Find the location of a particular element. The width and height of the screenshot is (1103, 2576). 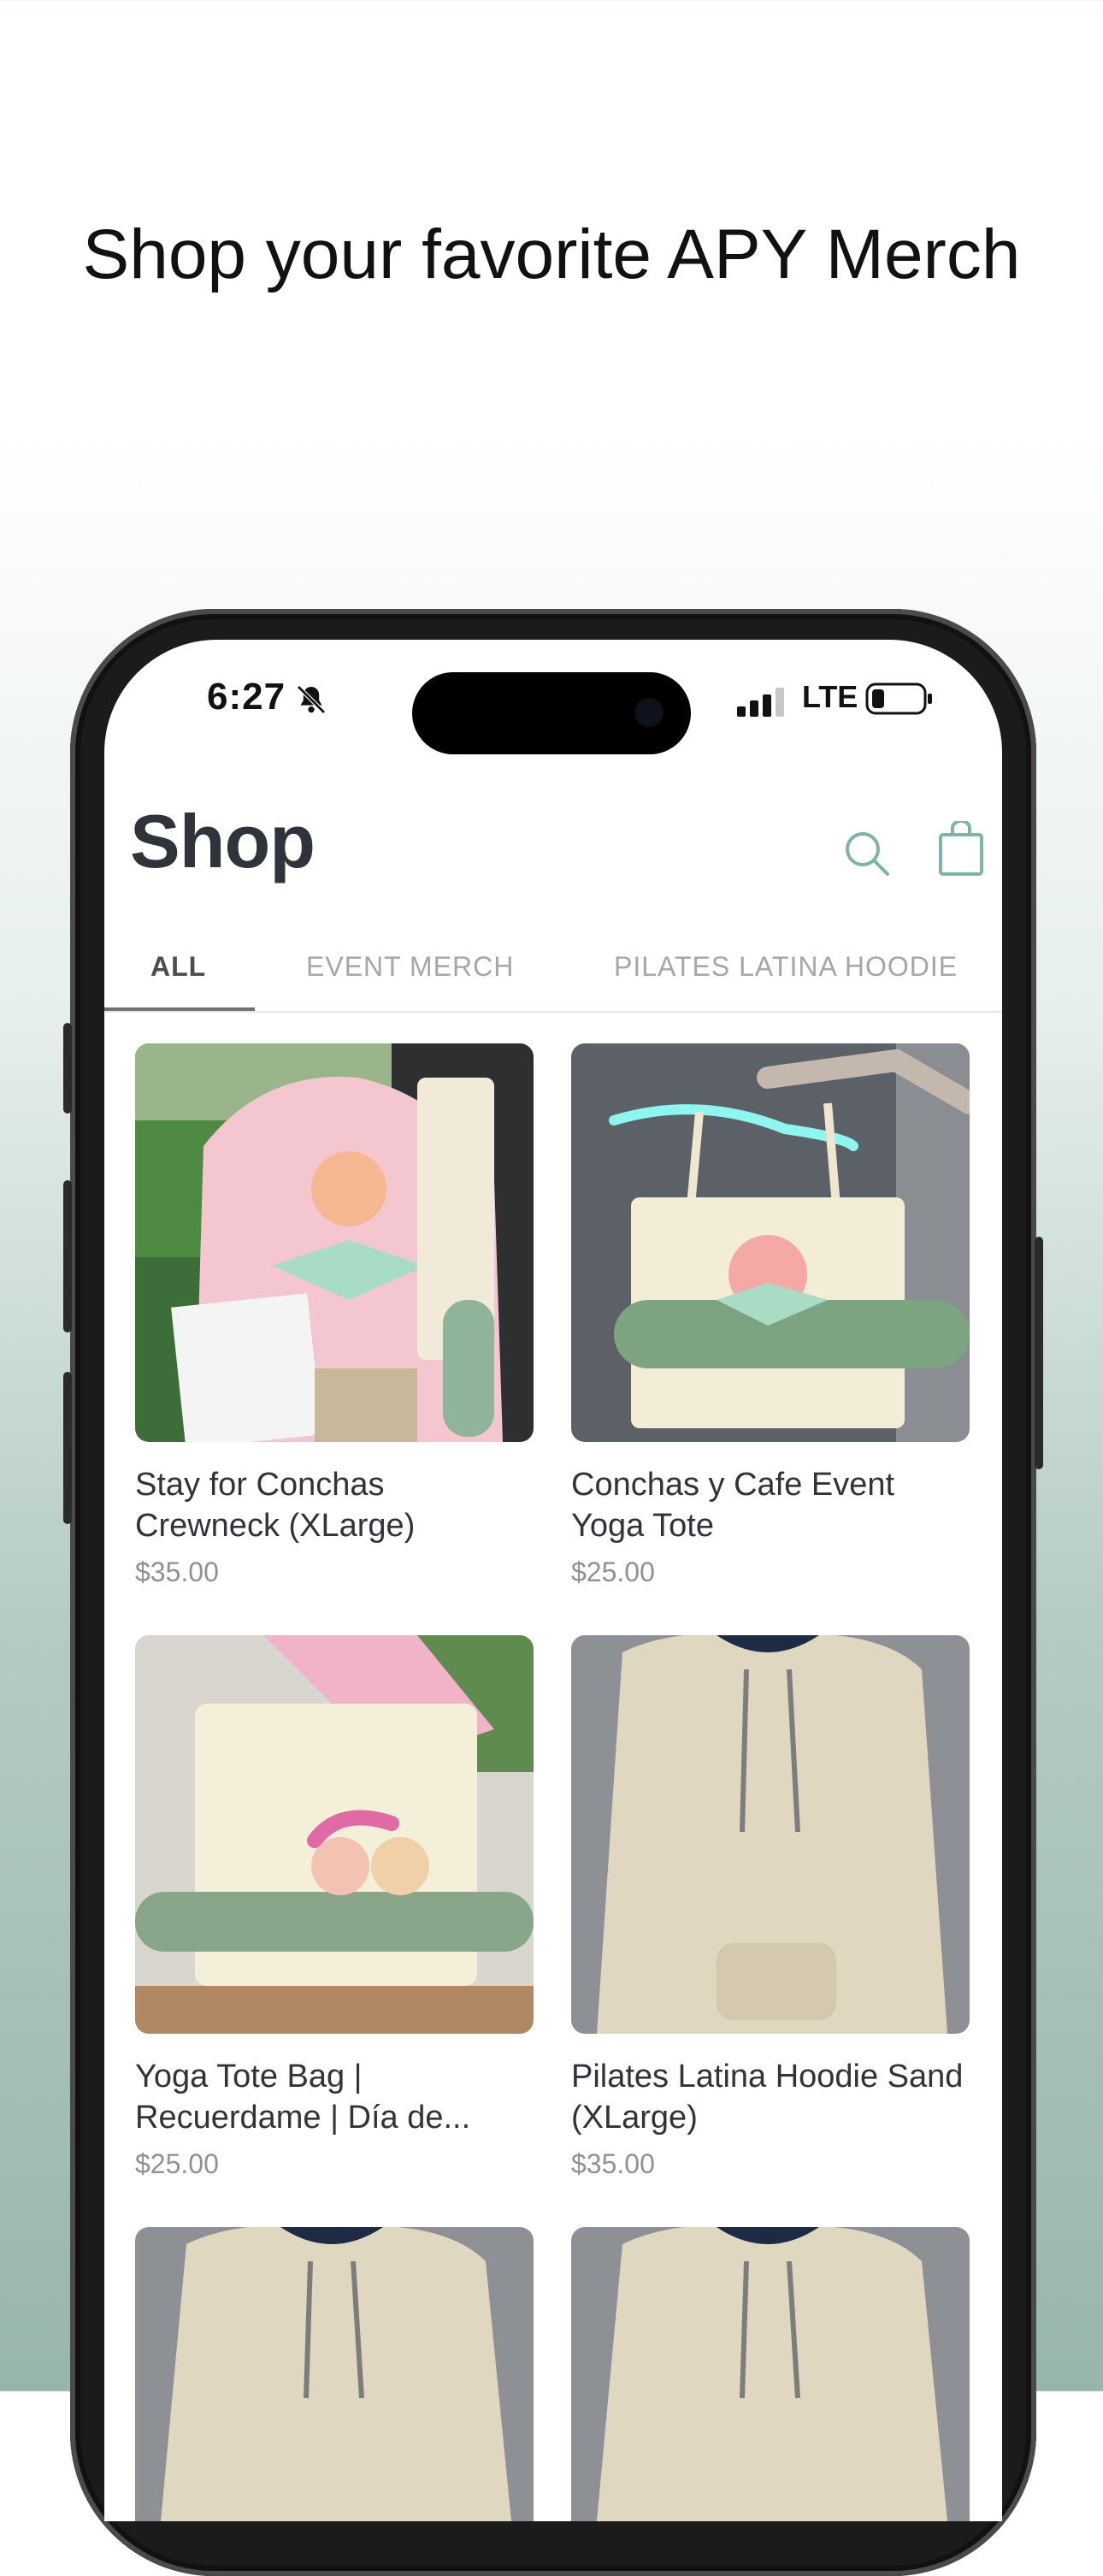

product-card: Conchas y Cafe Event Yoga Tote $25.00 is located at coordinates (771, 1315).